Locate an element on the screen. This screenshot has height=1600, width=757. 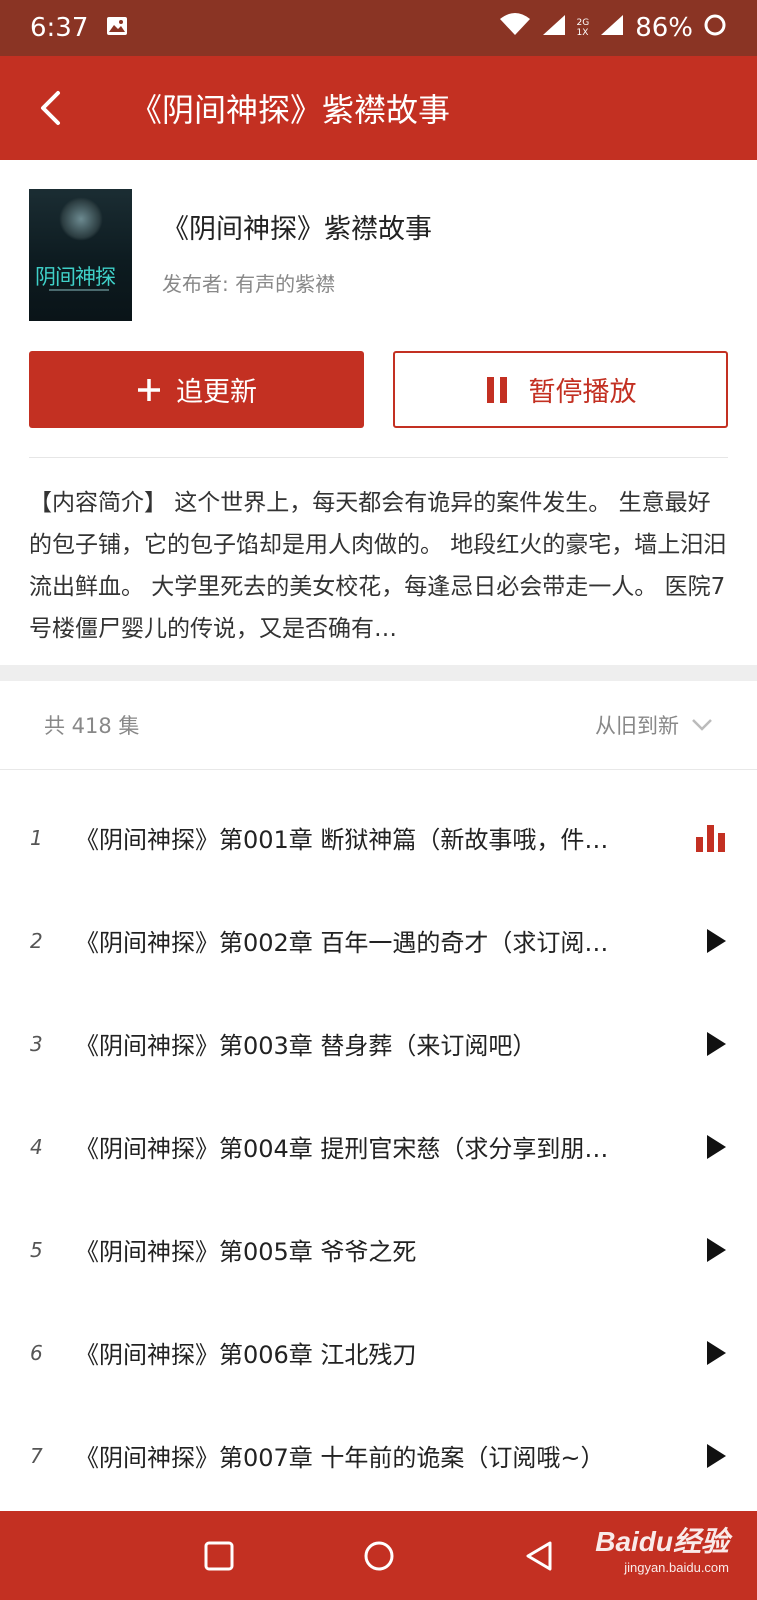
page-title: 《阴间神探》紫襟故事 is located at coordinates (290, 110).